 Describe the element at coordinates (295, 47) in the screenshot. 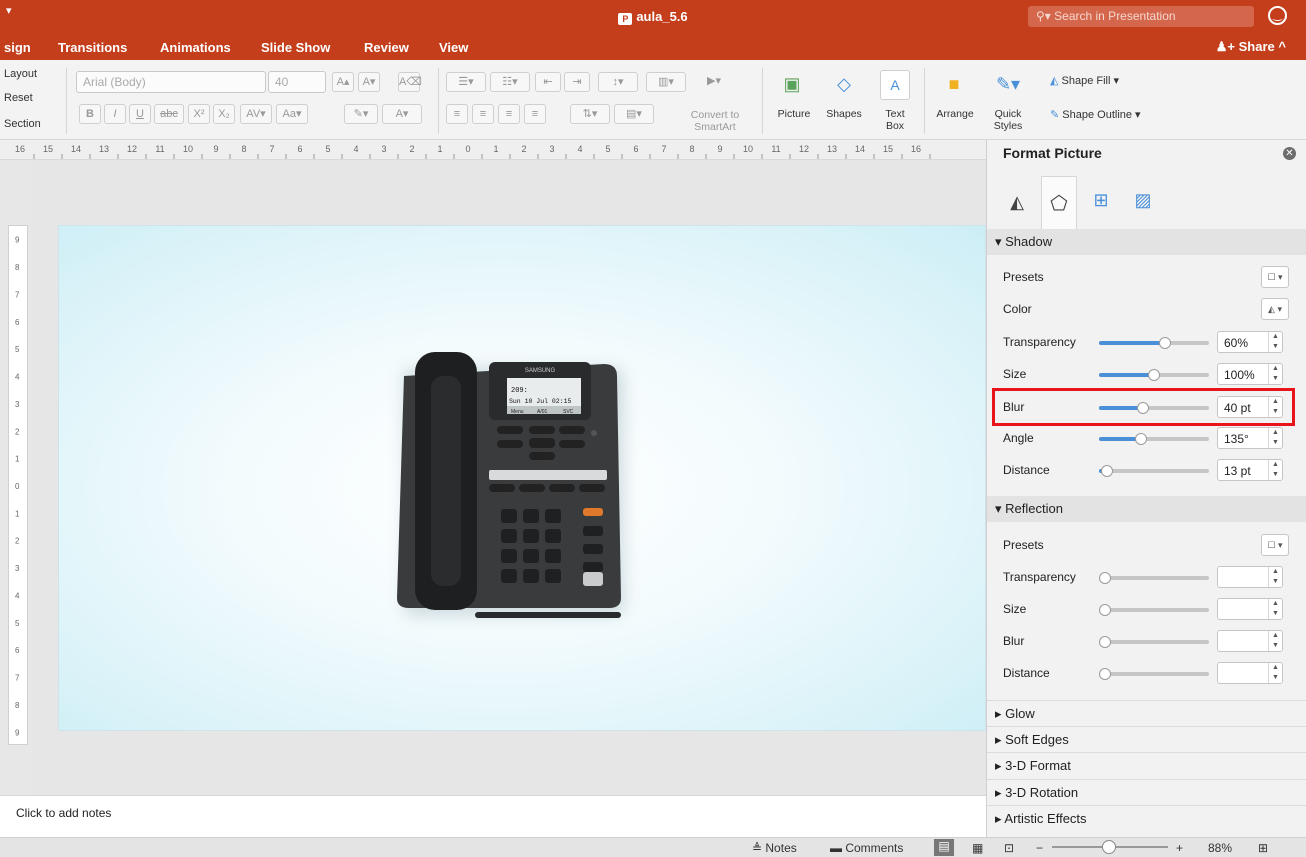

I see `tab-slide-show: Slide Show` at that location.